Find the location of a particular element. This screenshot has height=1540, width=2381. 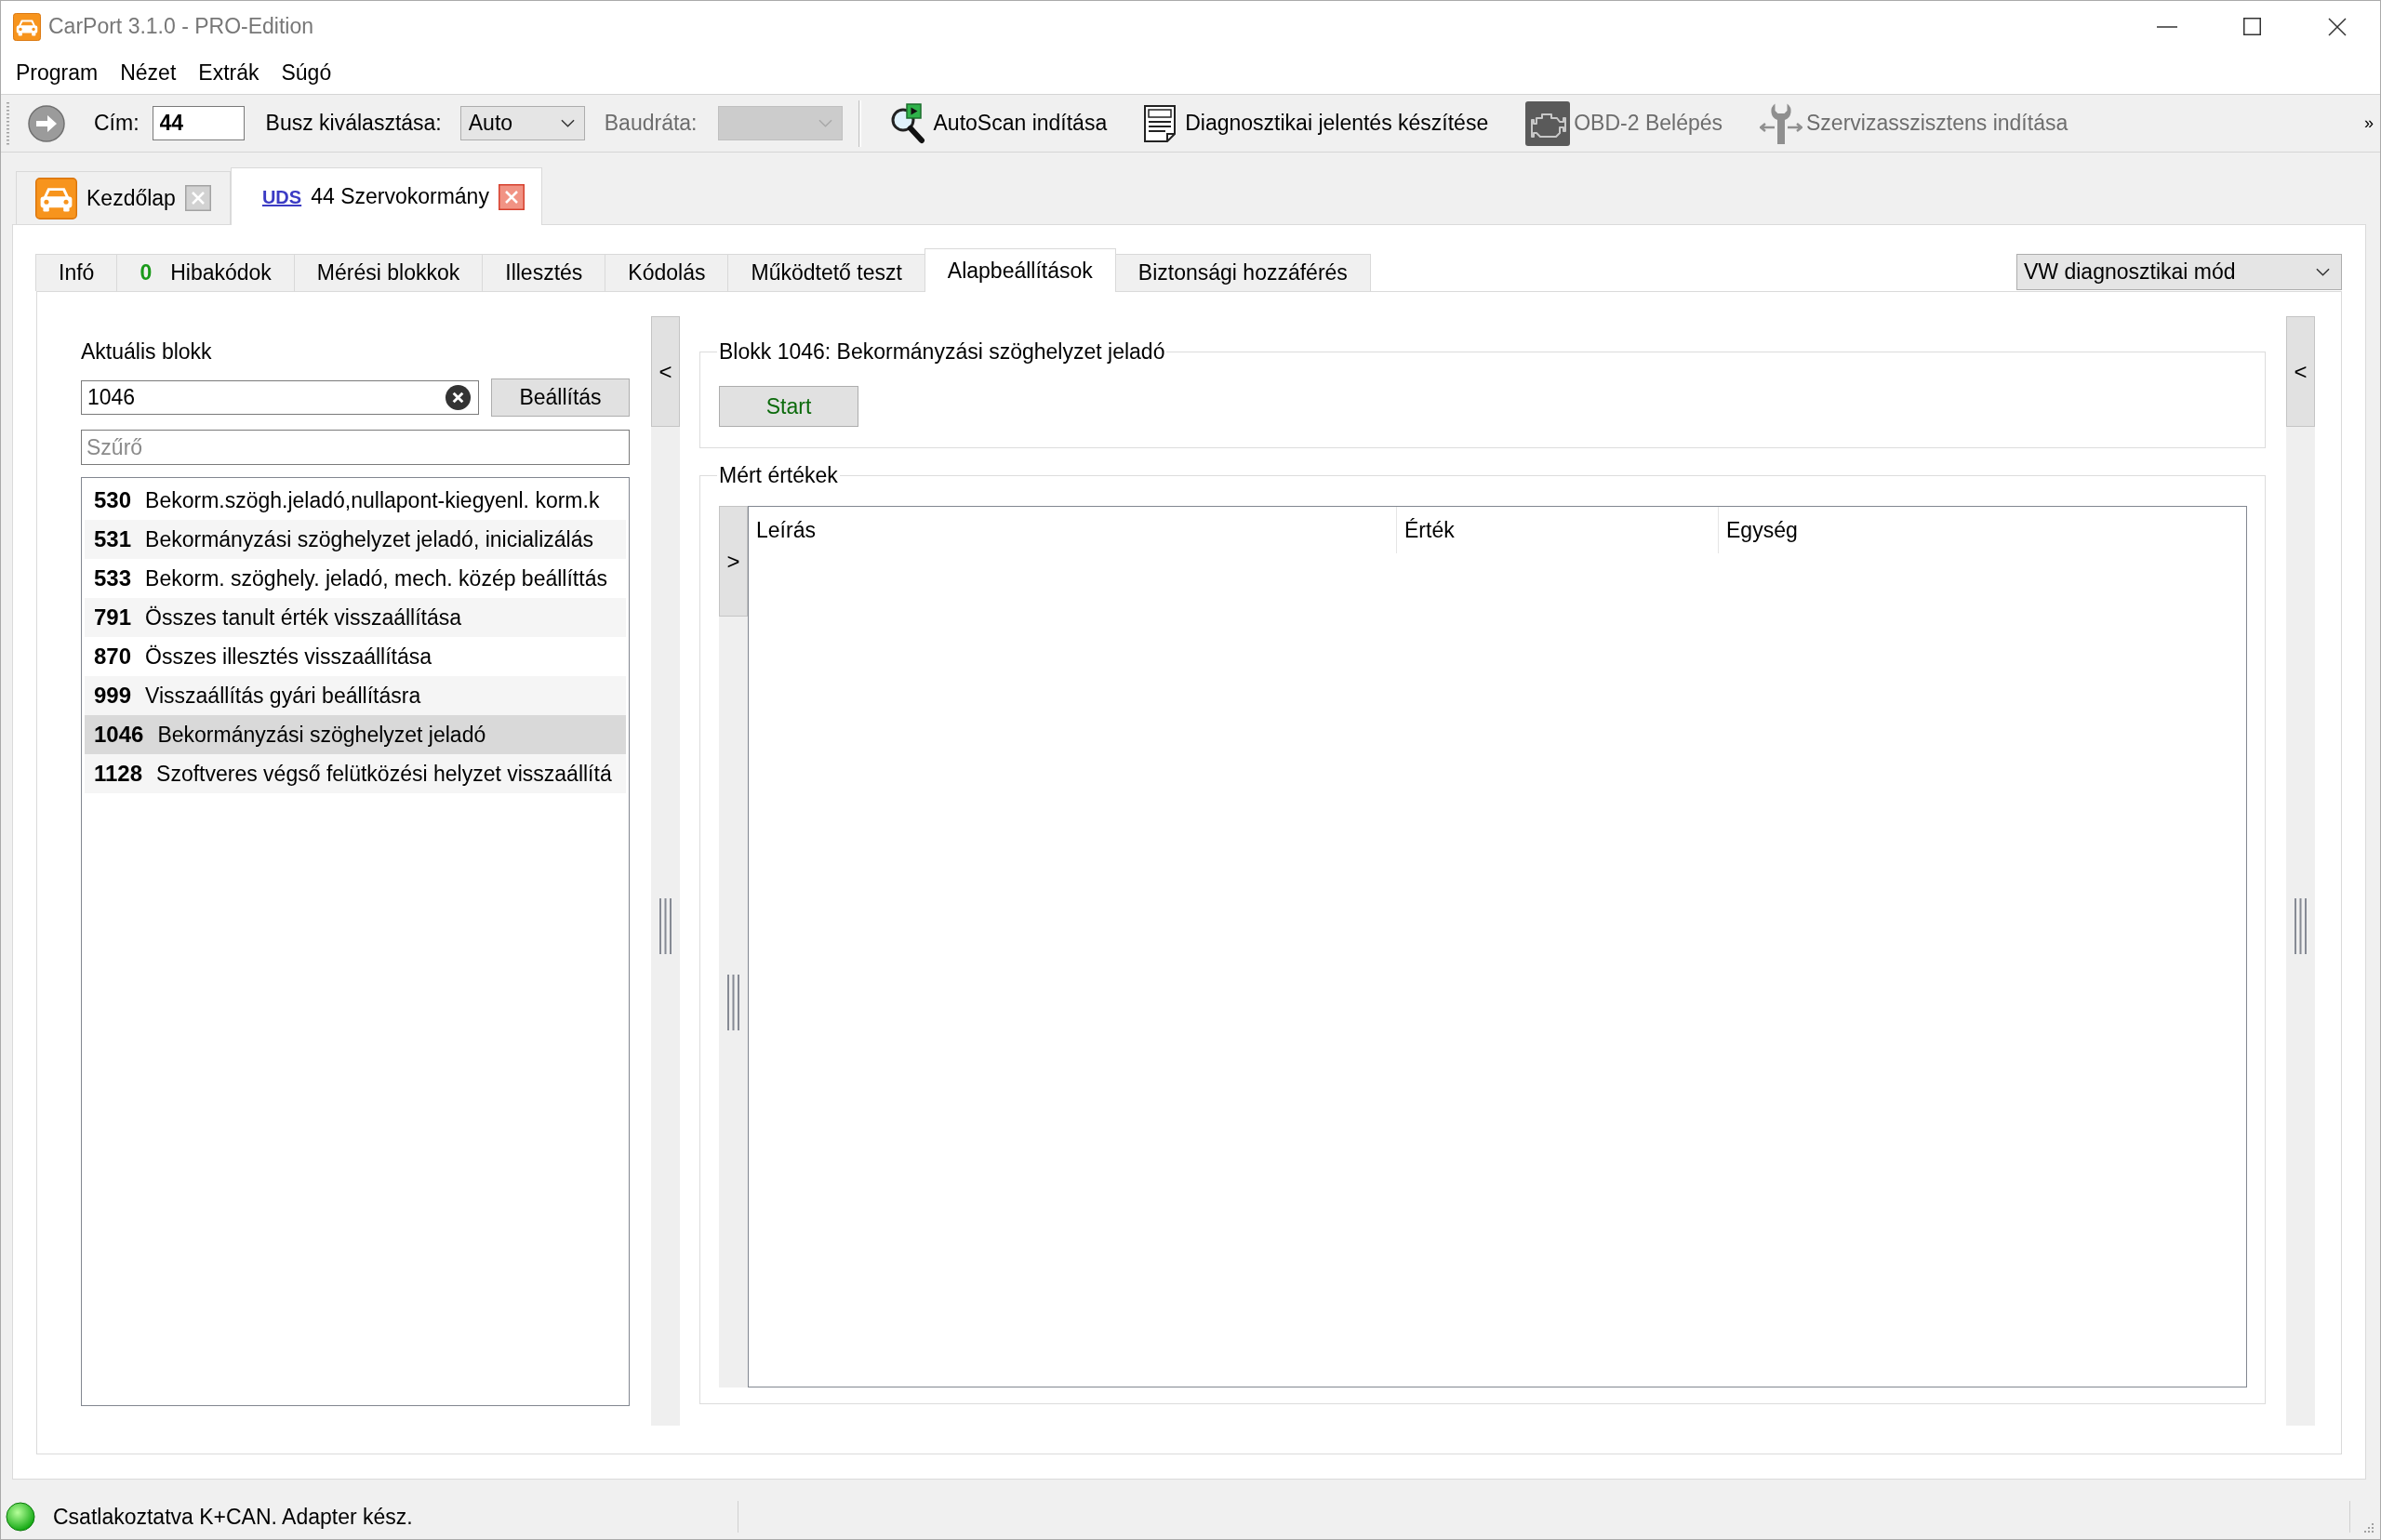

error-count: 0 is located at coordinates (146, 273).